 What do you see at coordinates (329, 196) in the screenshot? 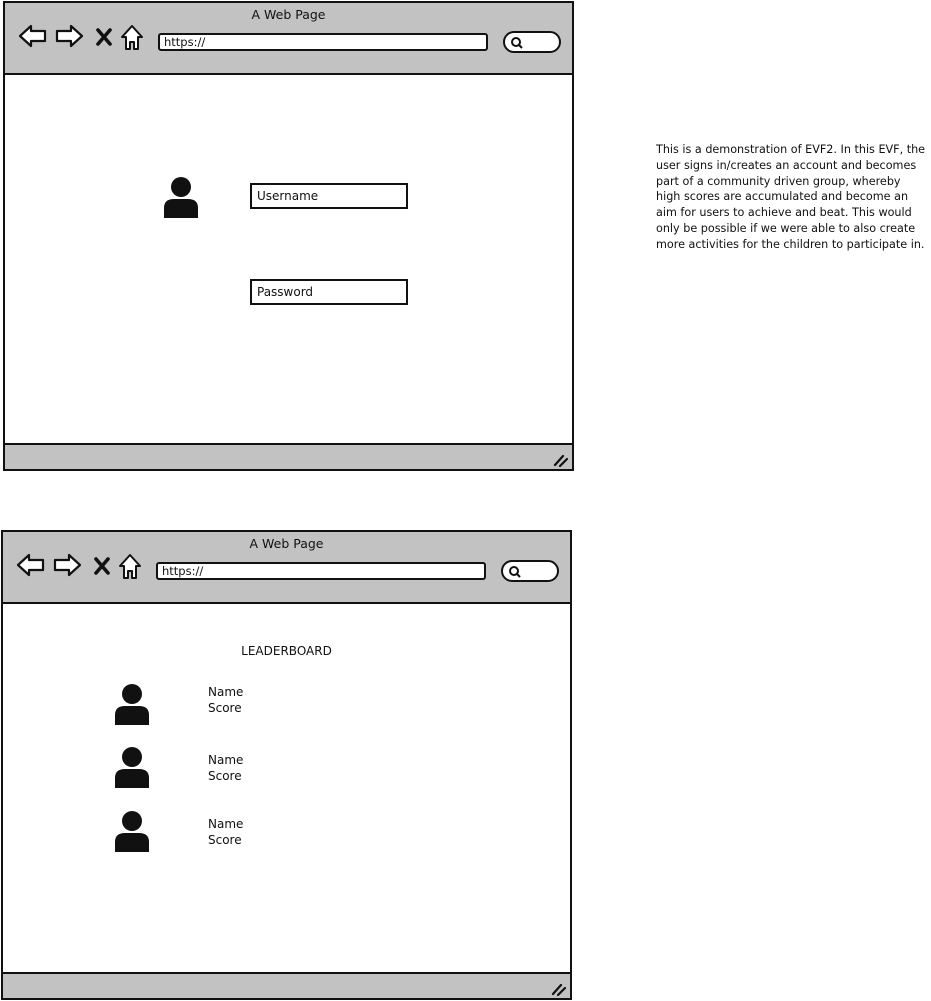
I see `username-field: Username` at bounding box center [329, 196].